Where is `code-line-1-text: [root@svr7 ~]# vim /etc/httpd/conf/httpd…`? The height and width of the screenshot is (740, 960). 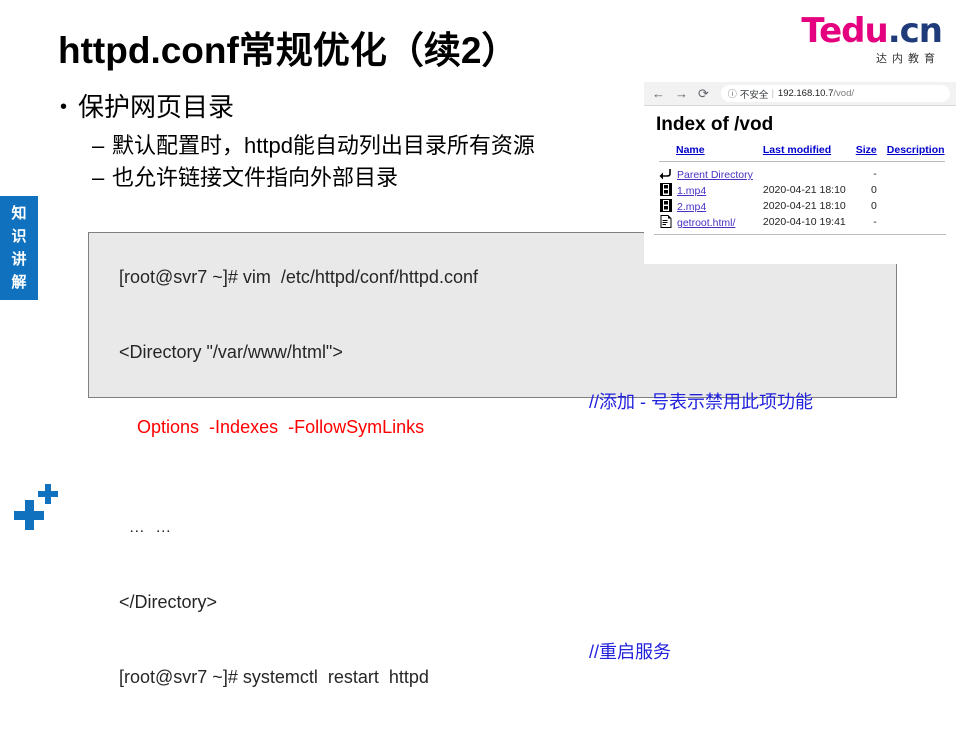 code-line-1-text: [root@svr7 ~]# vim /etc/httpd/conf/httpd… is located at coordinates (298, 277).